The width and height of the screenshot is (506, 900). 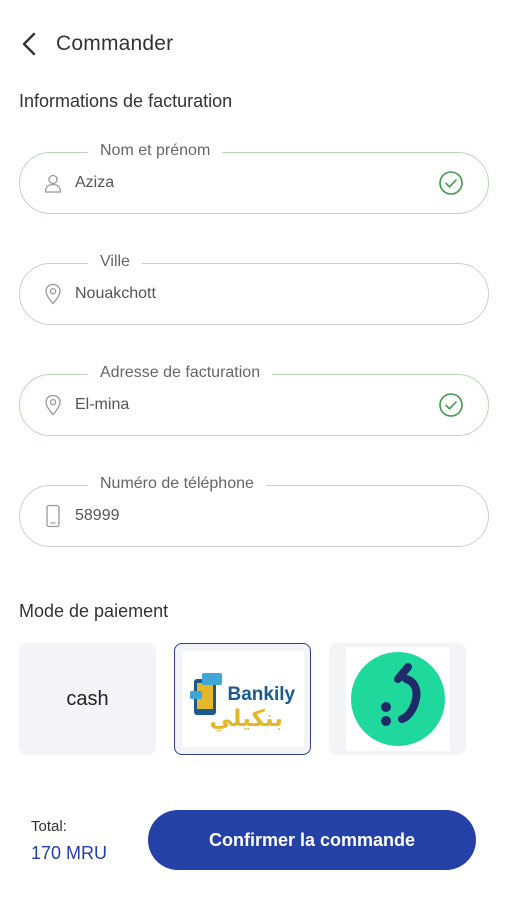 I want to click on cash-label: cash, so click(x=87, y=698).